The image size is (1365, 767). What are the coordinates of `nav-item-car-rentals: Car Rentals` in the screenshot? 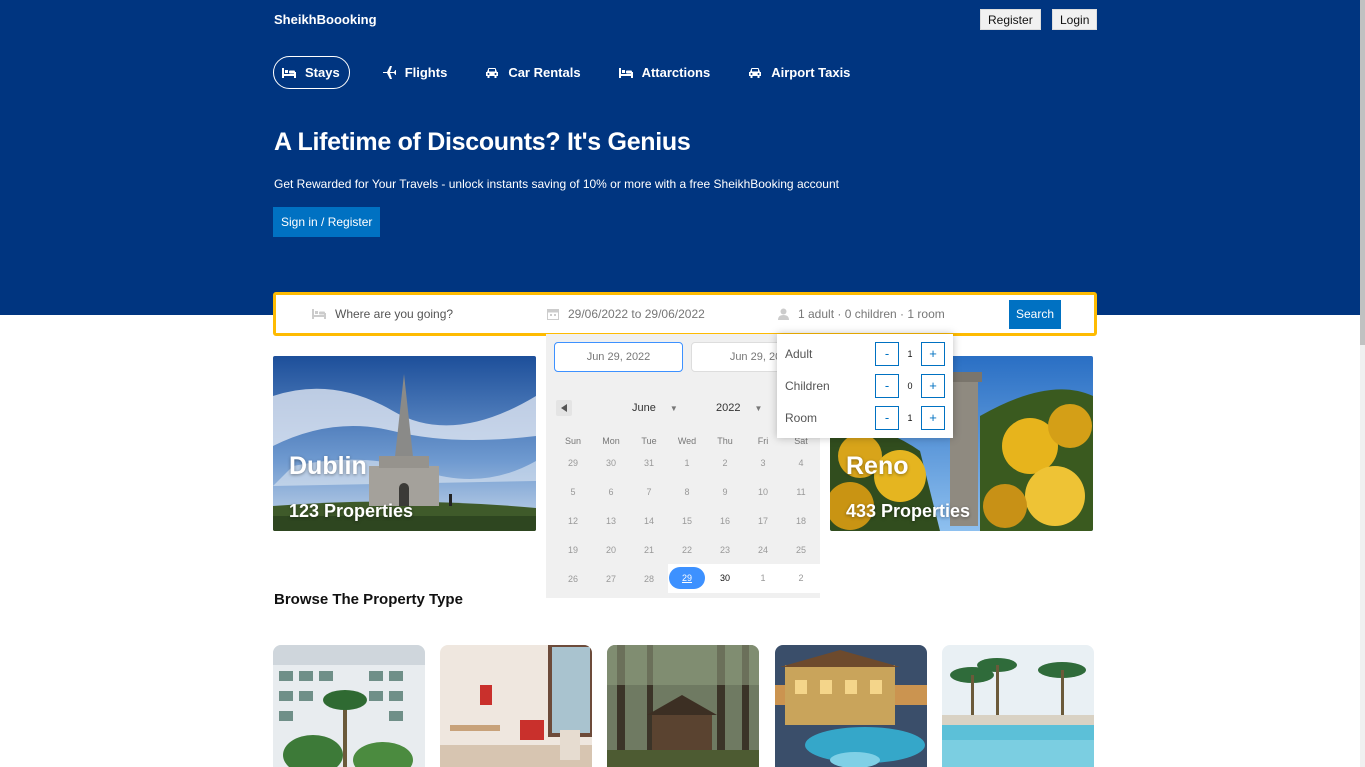 It's located at (532, 72).